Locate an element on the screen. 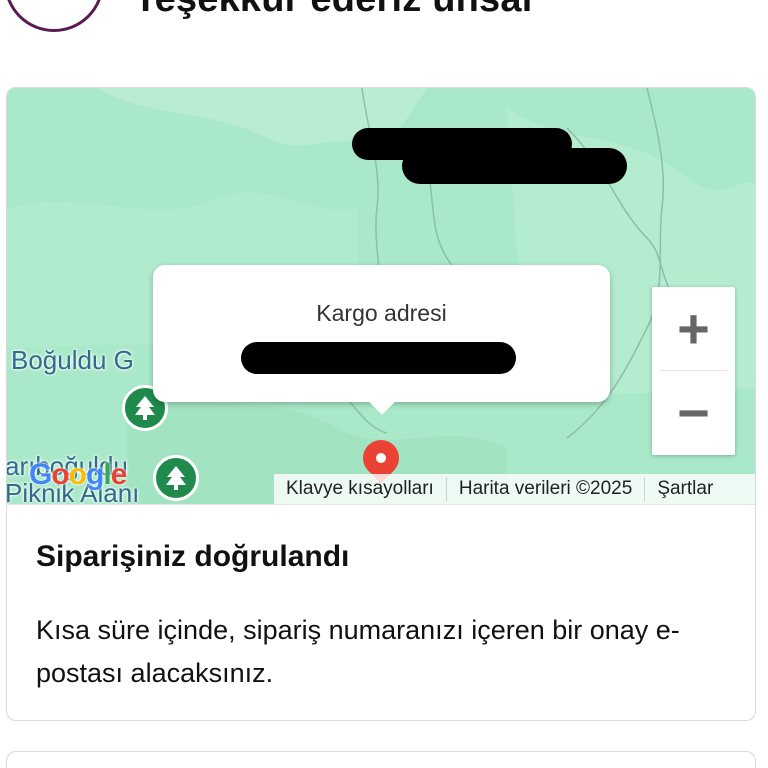 This screenshot has width=768, height=768. zoom-out-button: − is located at coordinates (693, 412).